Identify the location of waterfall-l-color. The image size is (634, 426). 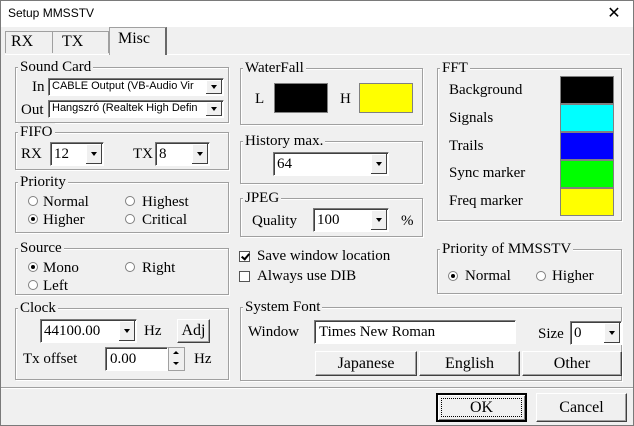
(301, 98).